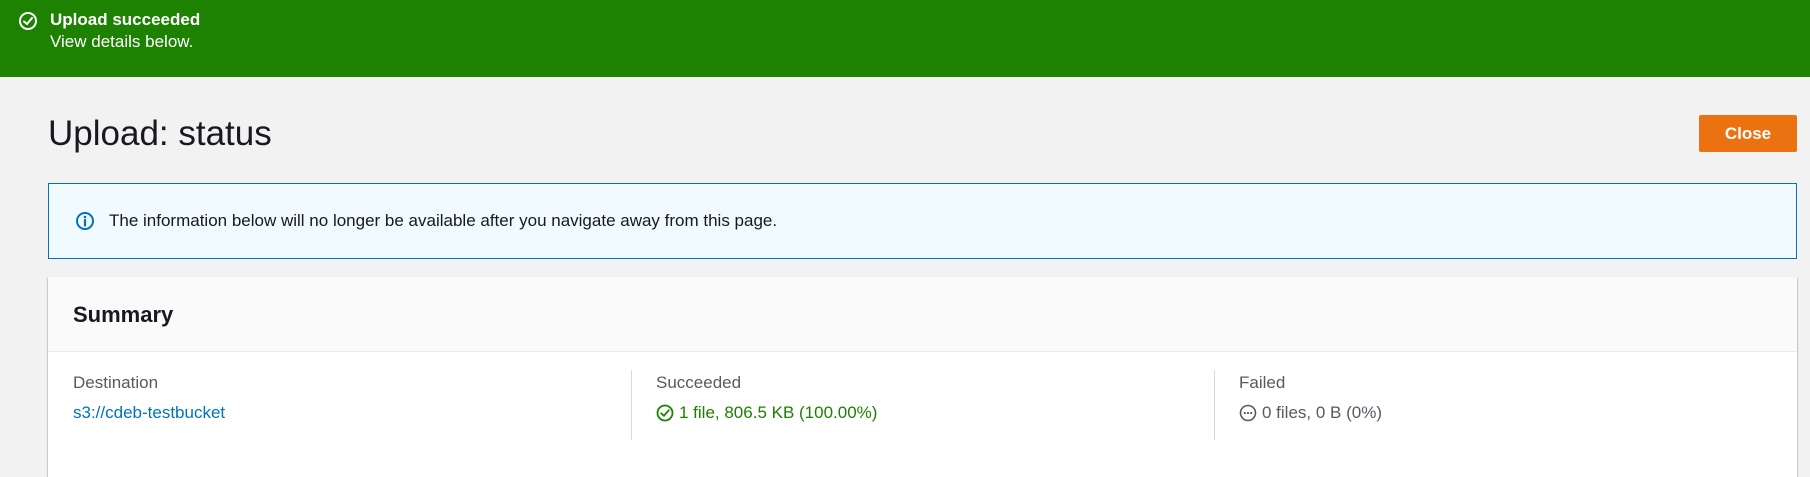 This screenshot has height=477, width=1810. I want to click on failed-status: 0 files, 0 B (0%), so click(1518, 413).